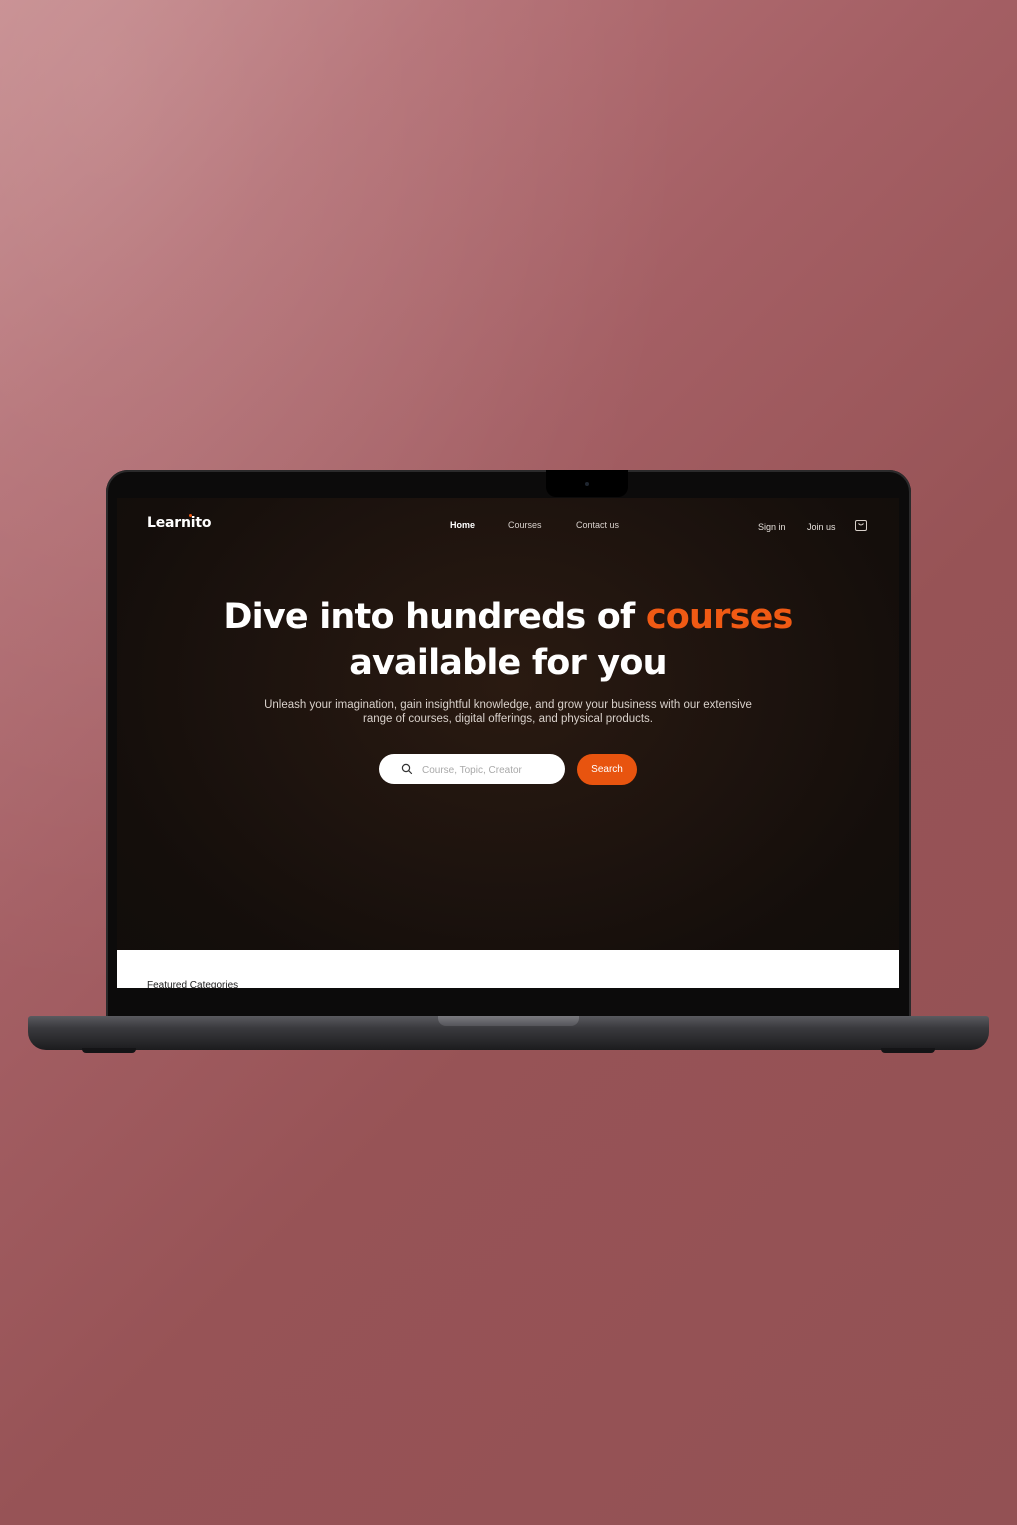  What do you see at coordinates (908, 1050) in the screenshot?
I see `laptop-foot-right` at bounding box center [908, 1050].